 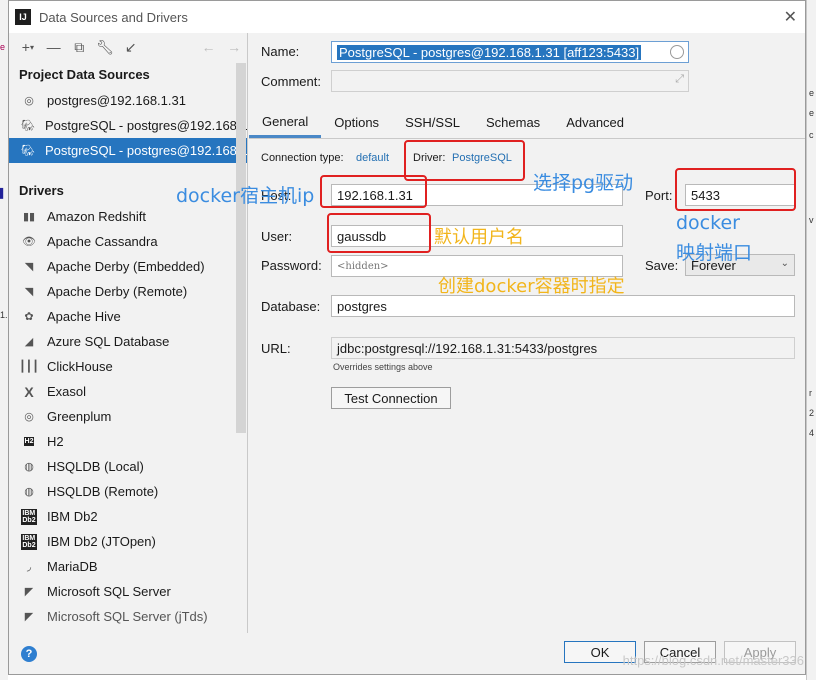 I want to click on project-sources-heading: Project Data Sources, so click(x=84, y=74).